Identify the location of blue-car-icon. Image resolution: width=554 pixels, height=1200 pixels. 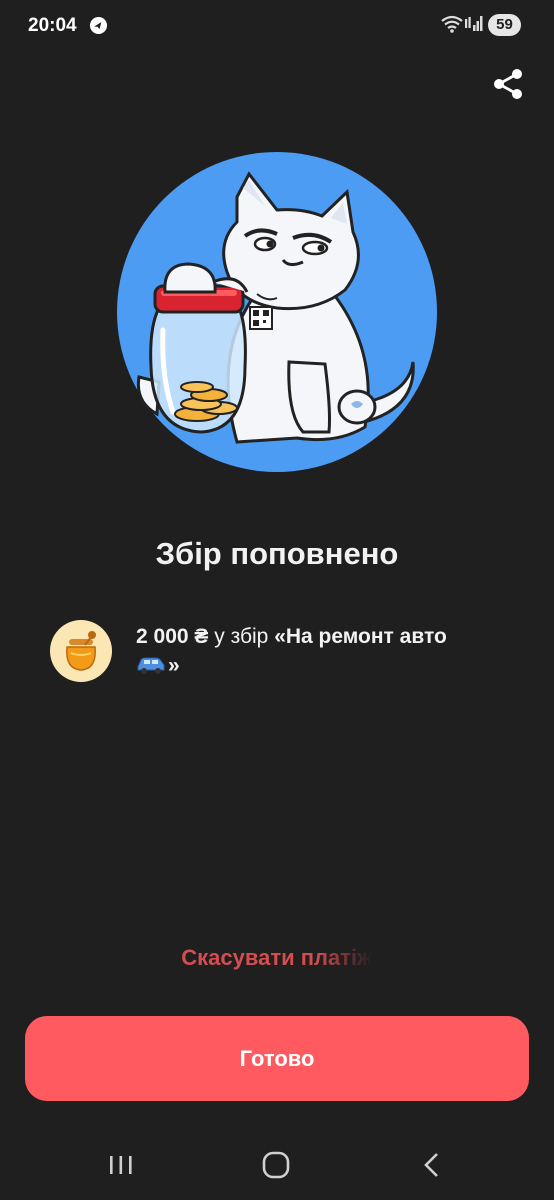
(151, 665).